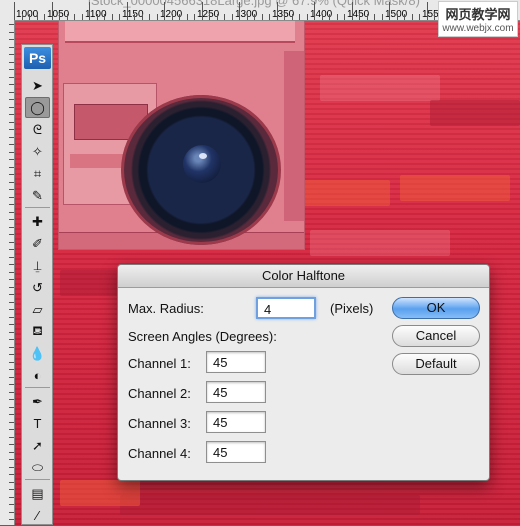 The height and width of the screenshot is (526, 520). What do you see at coordinates (236, 452) in the screenshot?
I see `channel-4-input: 45` at bounding box center [236, 452].